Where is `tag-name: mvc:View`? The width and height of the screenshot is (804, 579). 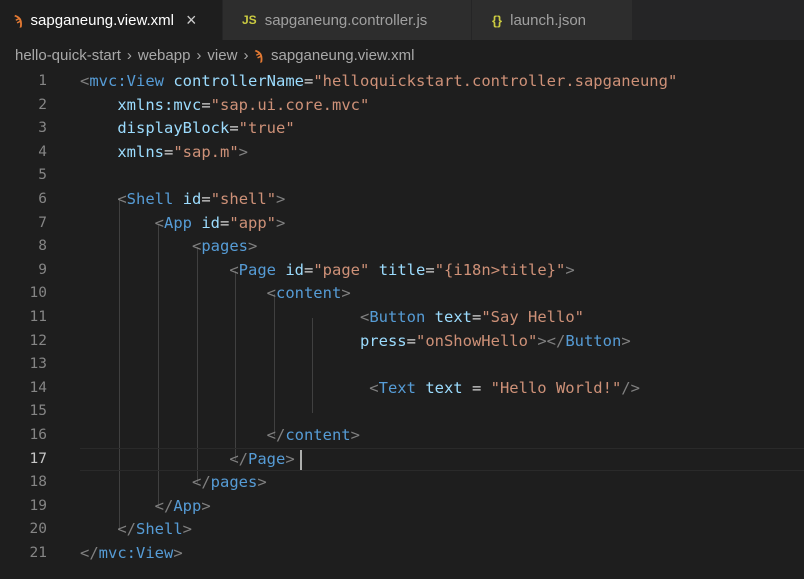
tag-name: mvc:View is located at coordinates (136, 553).